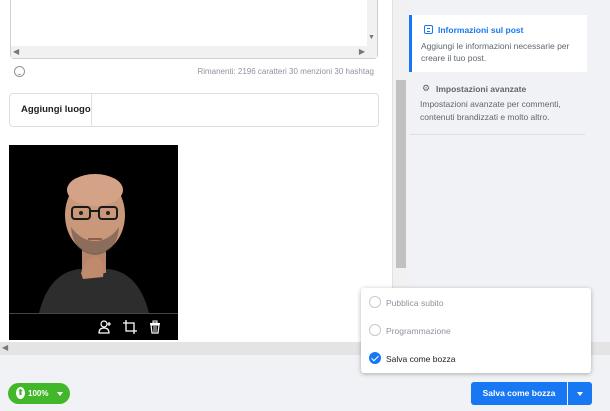 Image resolution: width=610 pixels, height=411 pixels. I want to click on menu-option-schedule: Programmazione, so click(476, 331).